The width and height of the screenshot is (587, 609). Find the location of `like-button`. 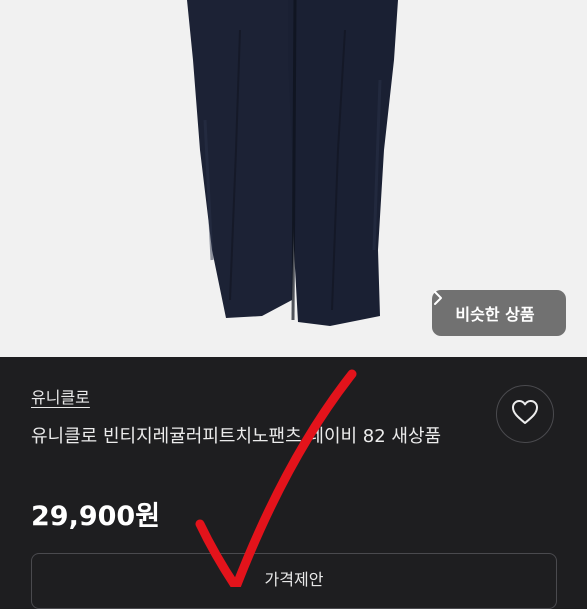

like-button is located at coordinates (525, 414).